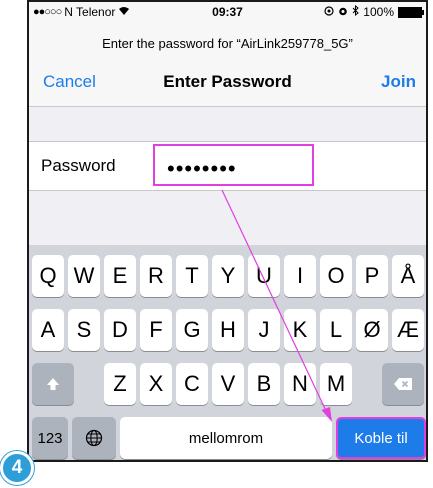 The width and height of the screenshot is (433, 488). I want to click on nav-row: Cancel Enter Password Join, so click(227, 83).